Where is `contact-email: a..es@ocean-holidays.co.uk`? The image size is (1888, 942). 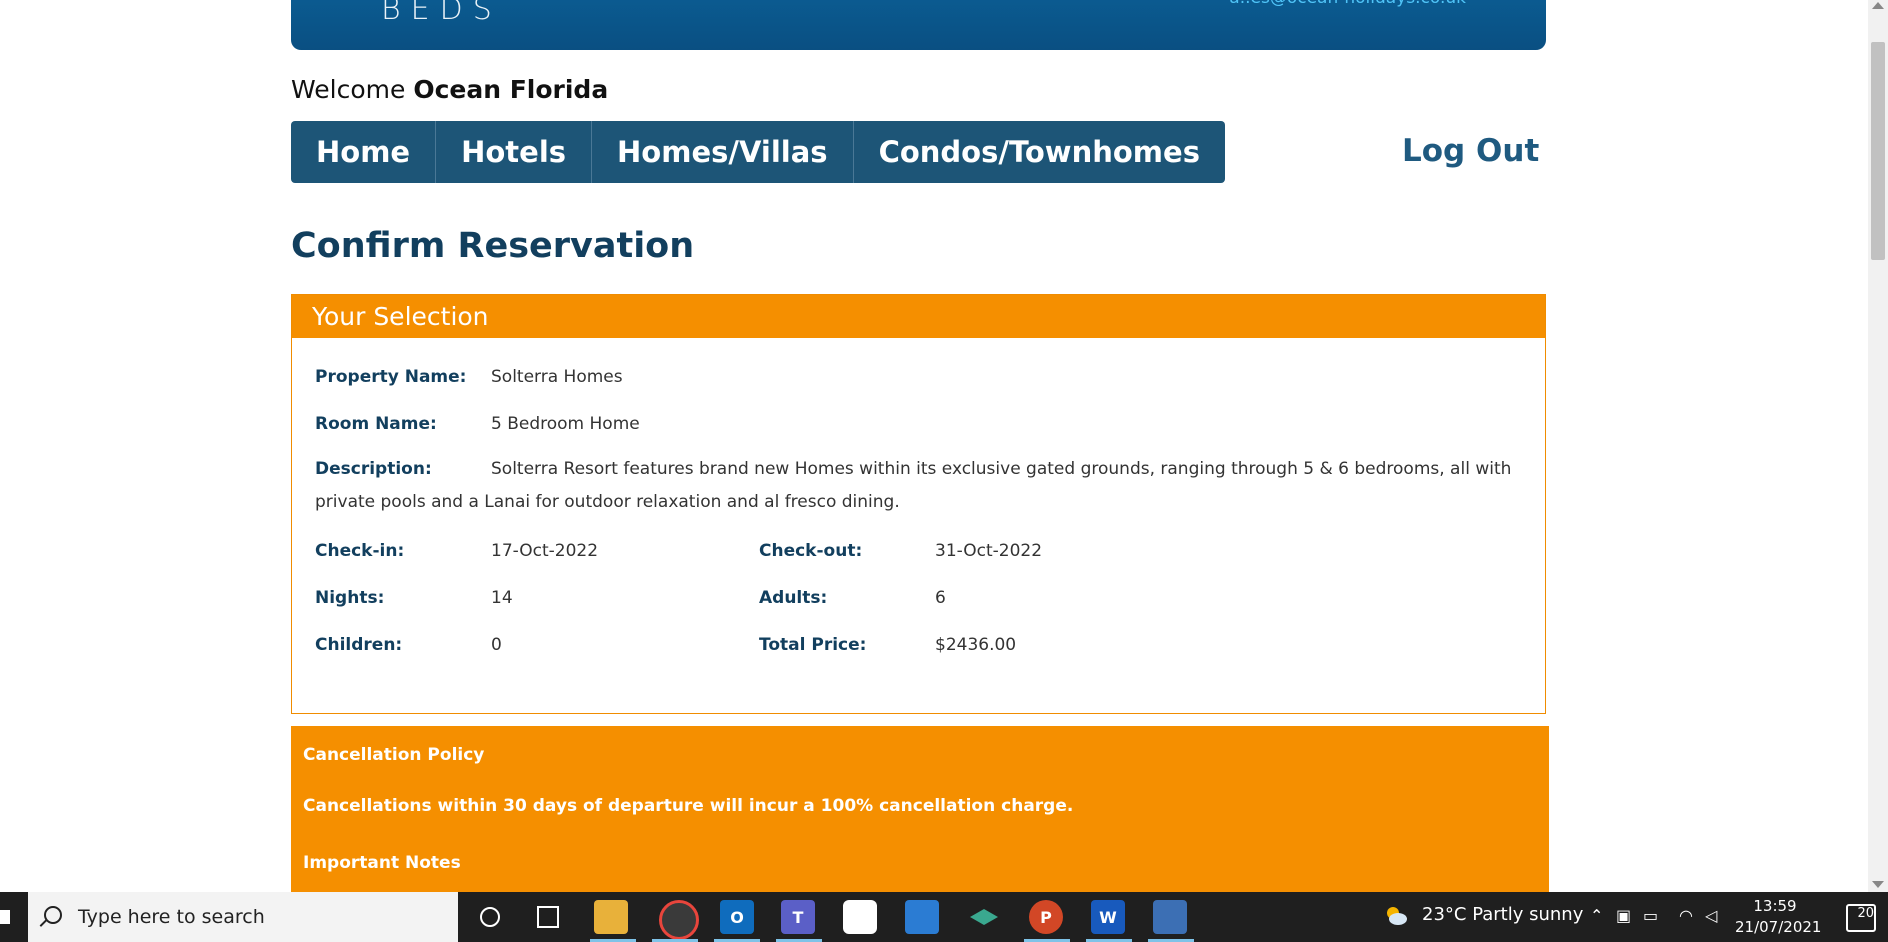 contact-email: a..es@ocean-holidays.co.uk is located at coordinates (1347, 4).